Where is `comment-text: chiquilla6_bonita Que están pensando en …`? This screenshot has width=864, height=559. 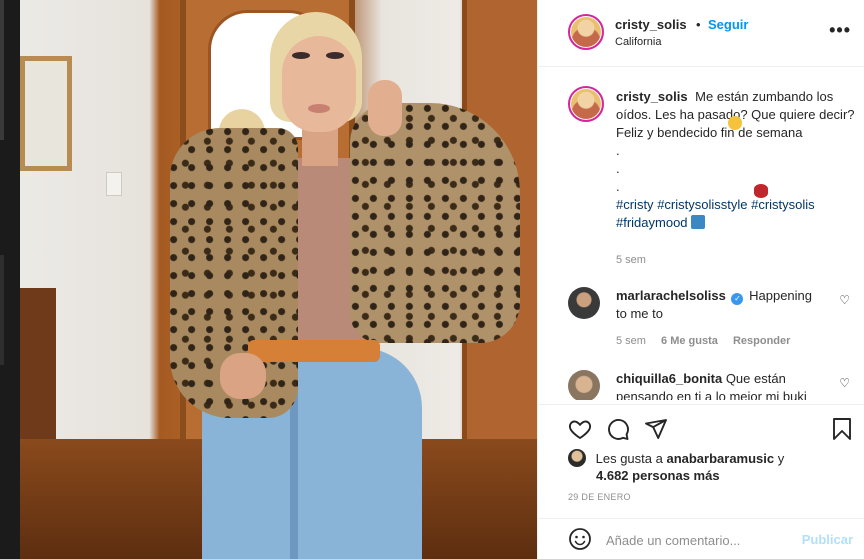
comment-text: chiquilla6_bonita Que están pensando en … is located at coordinates (720, 385).